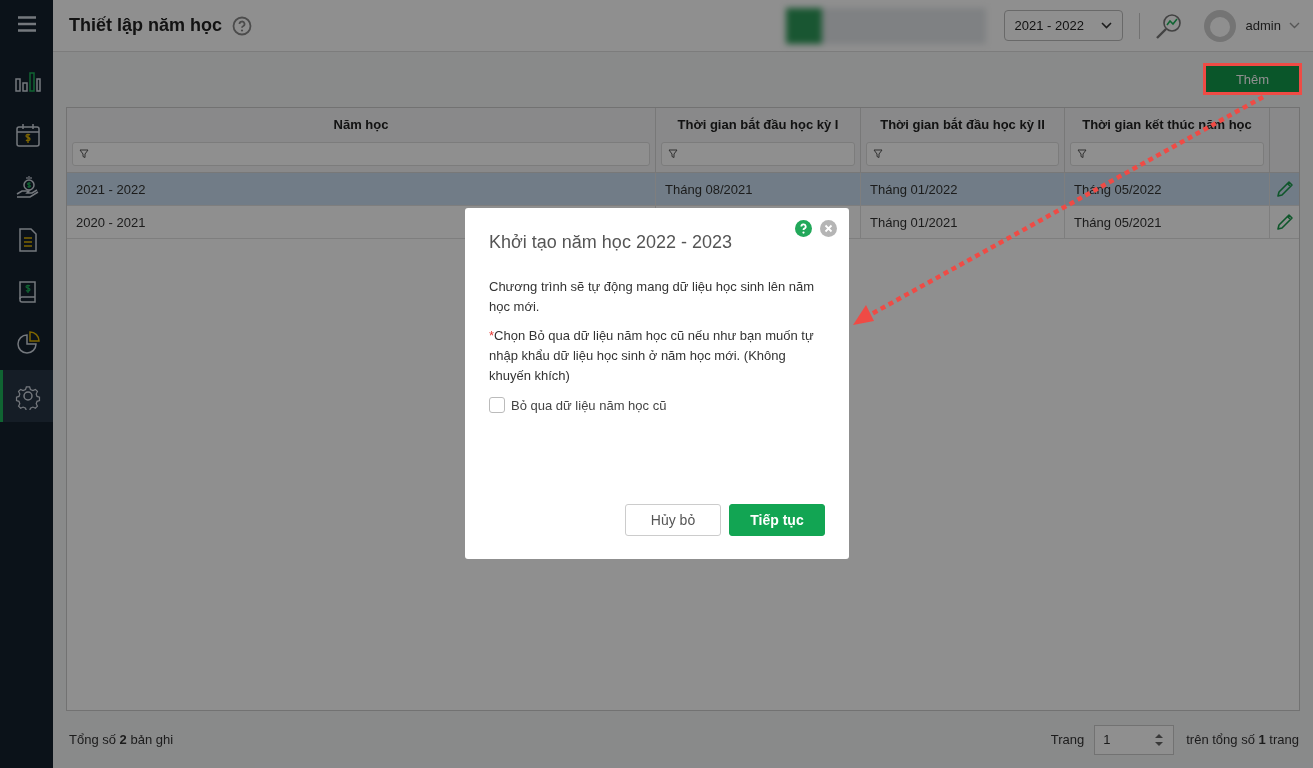  Describe the element at coordinates (1134, 739) in the screenshot. I see `page-field: 1` at that location.